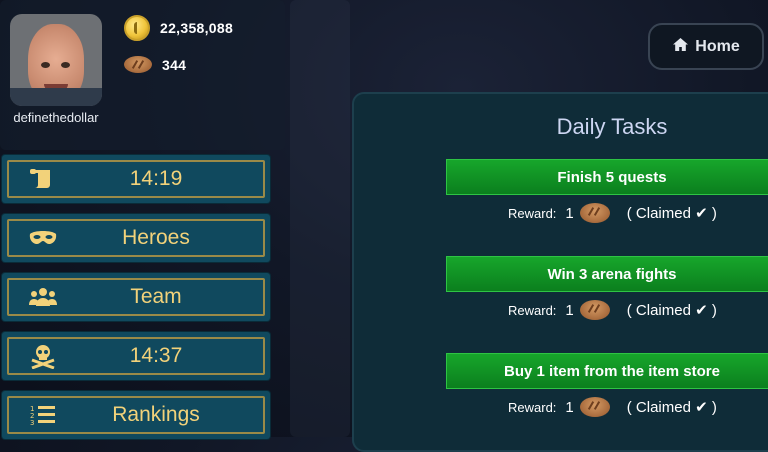 This screenshot has width=768, height=452. What do you see at coordinates (680, 47) in the screenshot?
I see `home-icon` at bounding box center [680, 47].